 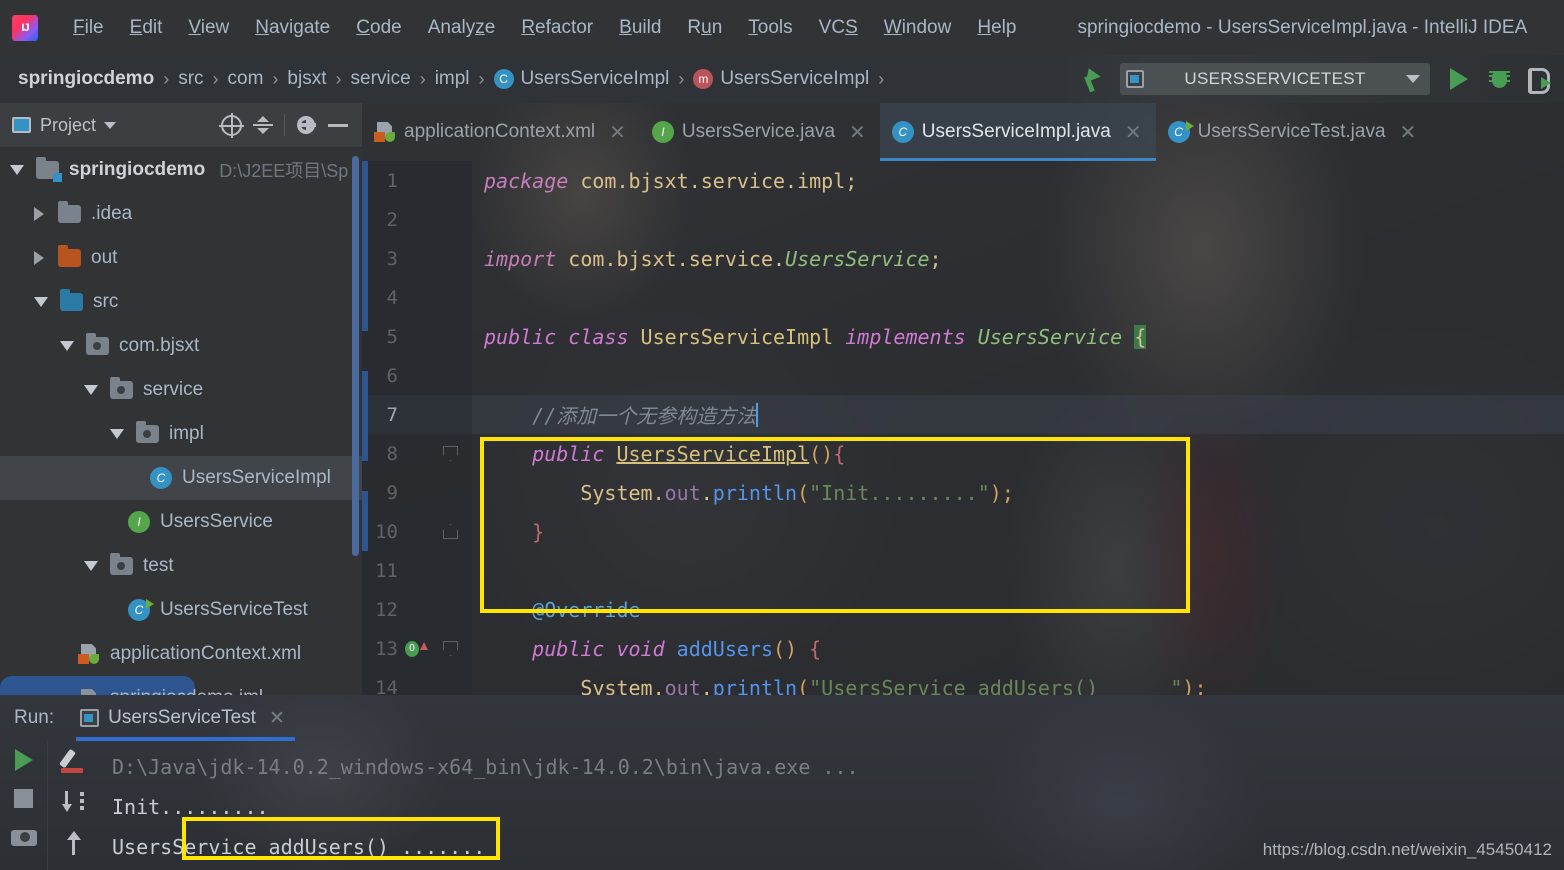 I want to click on breadcrumb-item-springiocdemo: springiocdemo, so click(x=86, y=79).